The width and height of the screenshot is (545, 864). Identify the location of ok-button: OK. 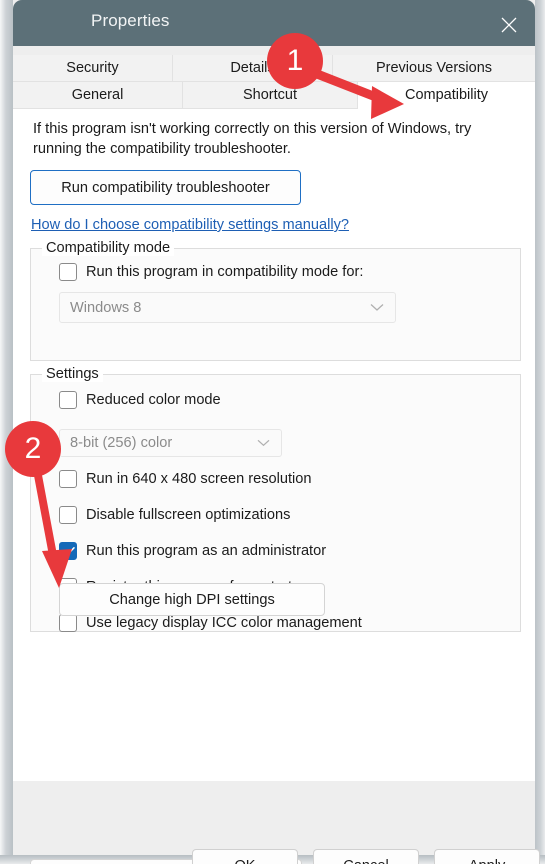
(245, 856).